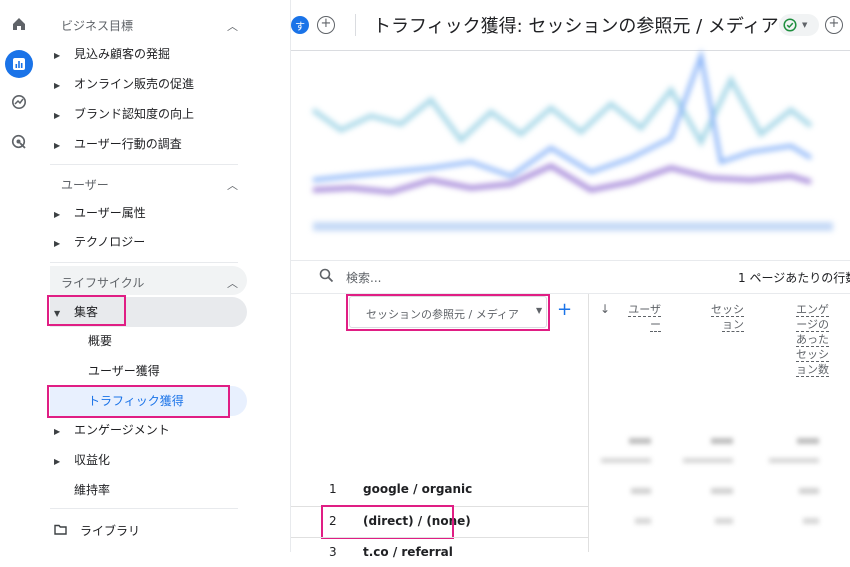  I want to click on metric-header-line: あった, so click(812, 340).